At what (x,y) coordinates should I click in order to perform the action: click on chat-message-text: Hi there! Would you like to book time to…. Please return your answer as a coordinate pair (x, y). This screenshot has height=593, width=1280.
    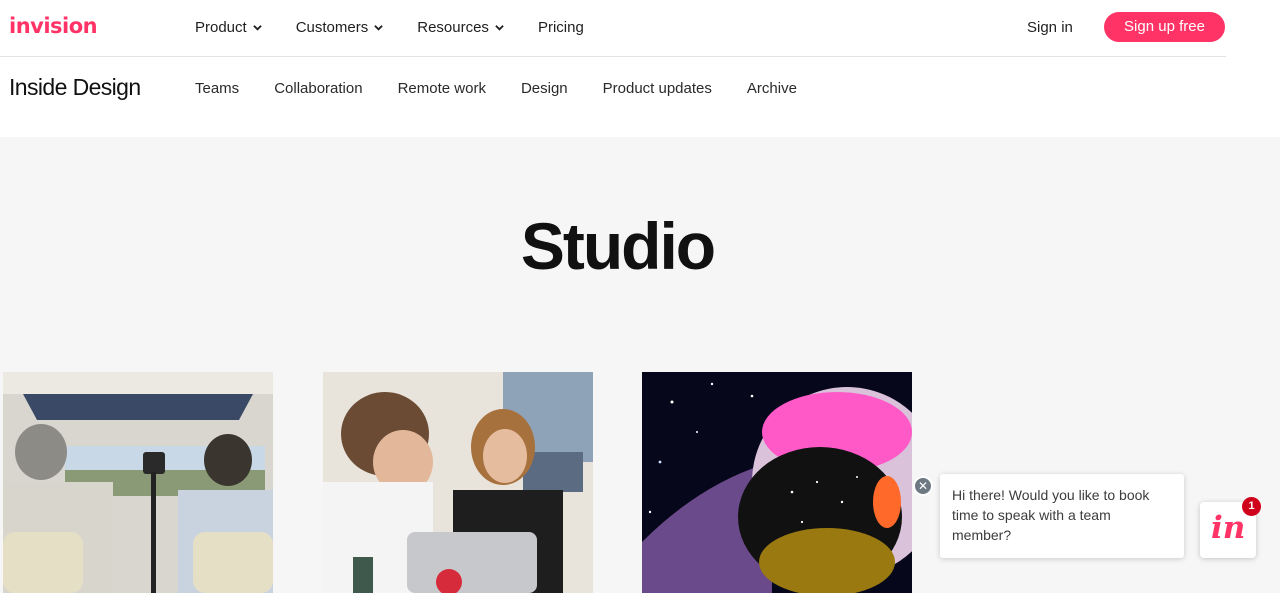
    Looking at the image, I should click on (1051, 515).